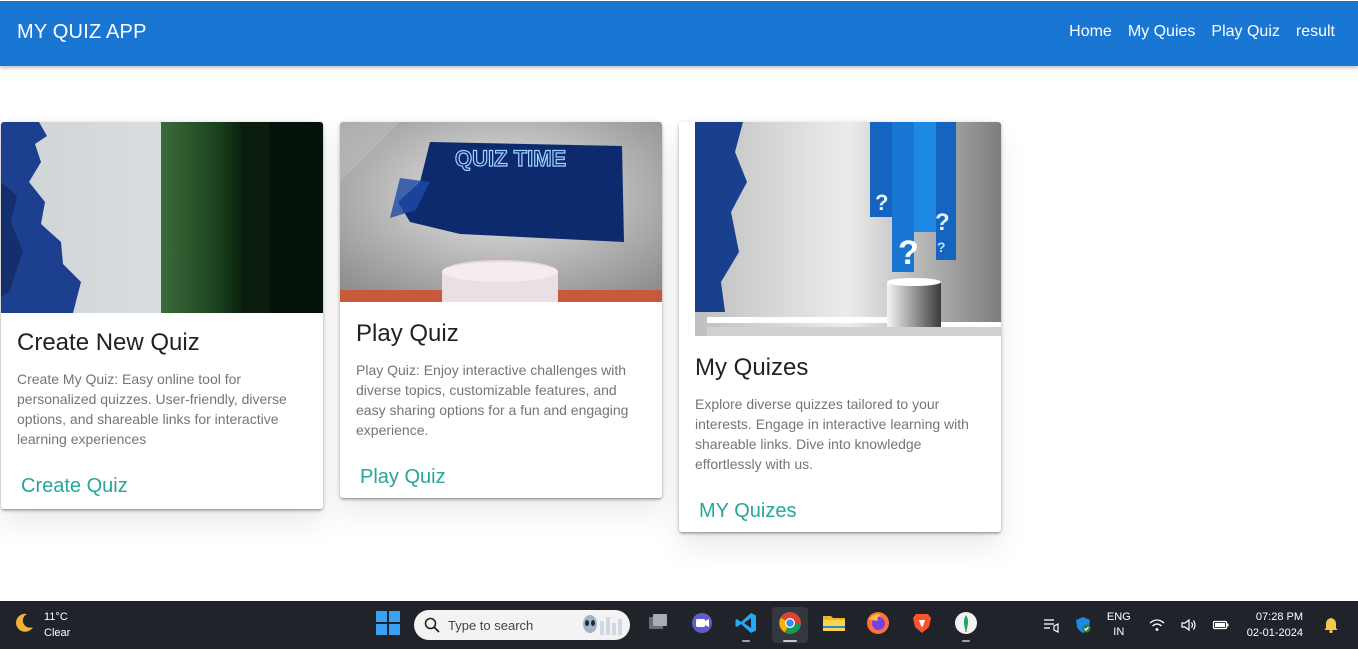 This screenshot has height=649, width=1358. I want to click on my-quizzes-link: MY Quizes, so click(747, 511).